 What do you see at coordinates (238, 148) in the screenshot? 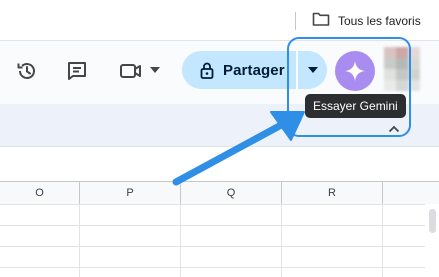
I see `pointer-arrow-icon` at bounding box center [238, 148].